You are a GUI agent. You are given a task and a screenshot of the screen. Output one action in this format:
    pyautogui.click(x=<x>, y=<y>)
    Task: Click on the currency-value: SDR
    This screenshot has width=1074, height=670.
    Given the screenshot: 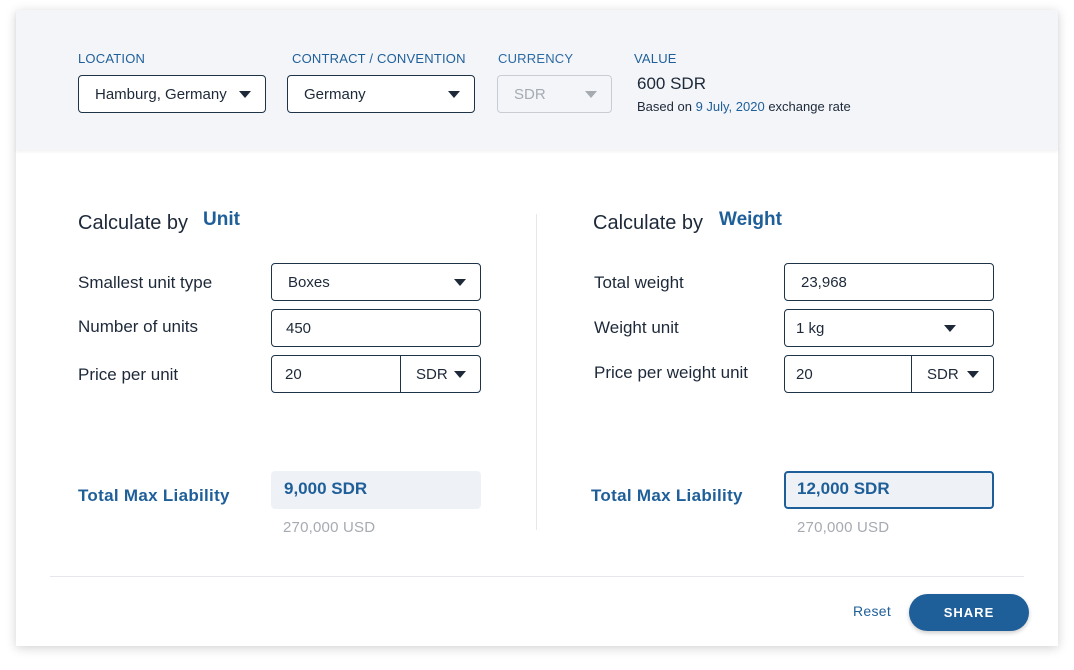 What is the action you would take?
    pyautogui.click(x=530, y=94)
    